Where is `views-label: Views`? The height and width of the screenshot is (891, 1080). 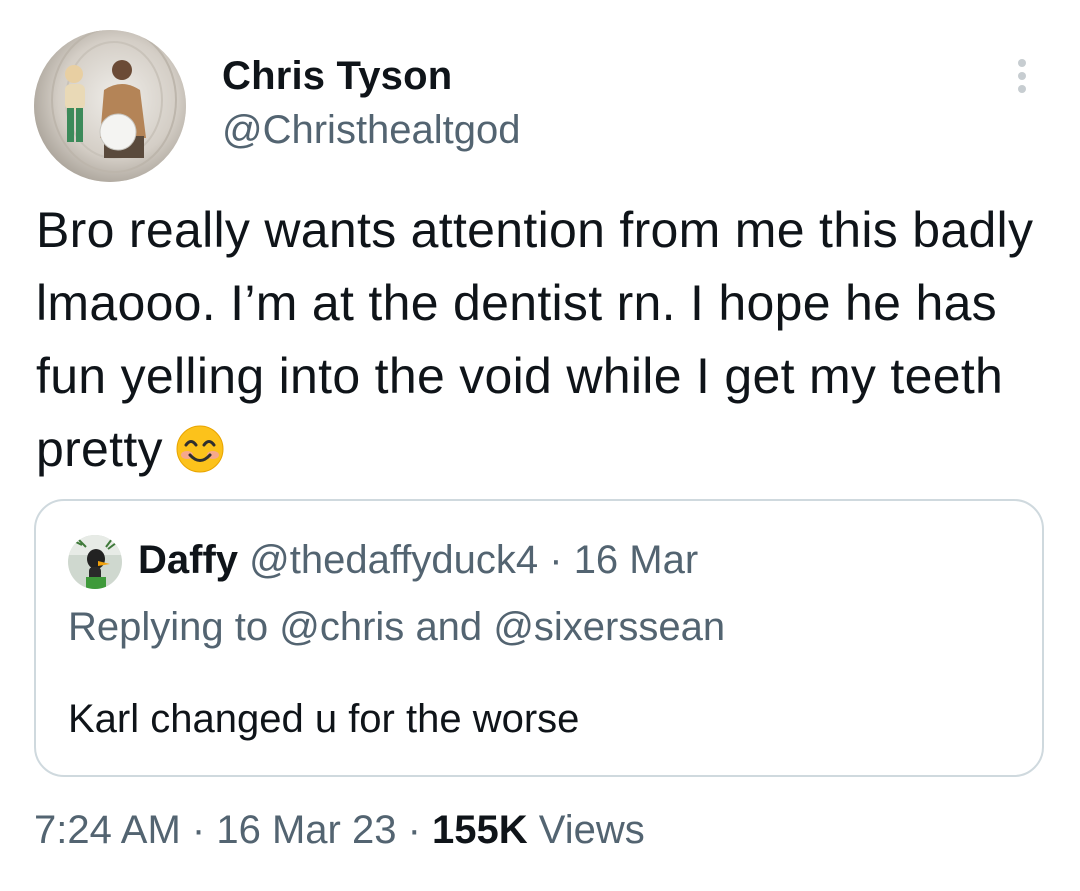 views-label: Views is located at coordinates (591, 830).